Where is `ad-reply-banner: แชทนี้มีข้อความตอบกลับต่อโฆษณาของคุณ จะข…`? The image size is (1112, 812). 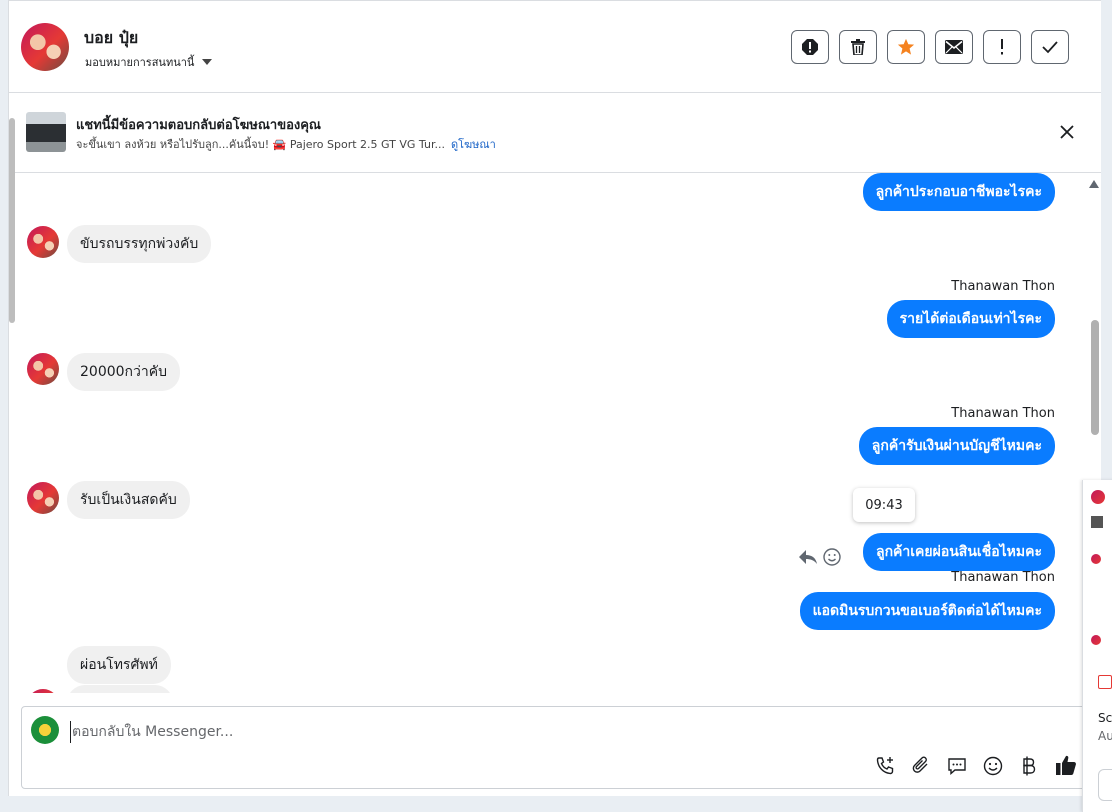
ad-reply-banner: แชทนี้มีข้อความตอบกลับต่อโฆษณาของคุณ จะข… is located at coordinates (555, 132).